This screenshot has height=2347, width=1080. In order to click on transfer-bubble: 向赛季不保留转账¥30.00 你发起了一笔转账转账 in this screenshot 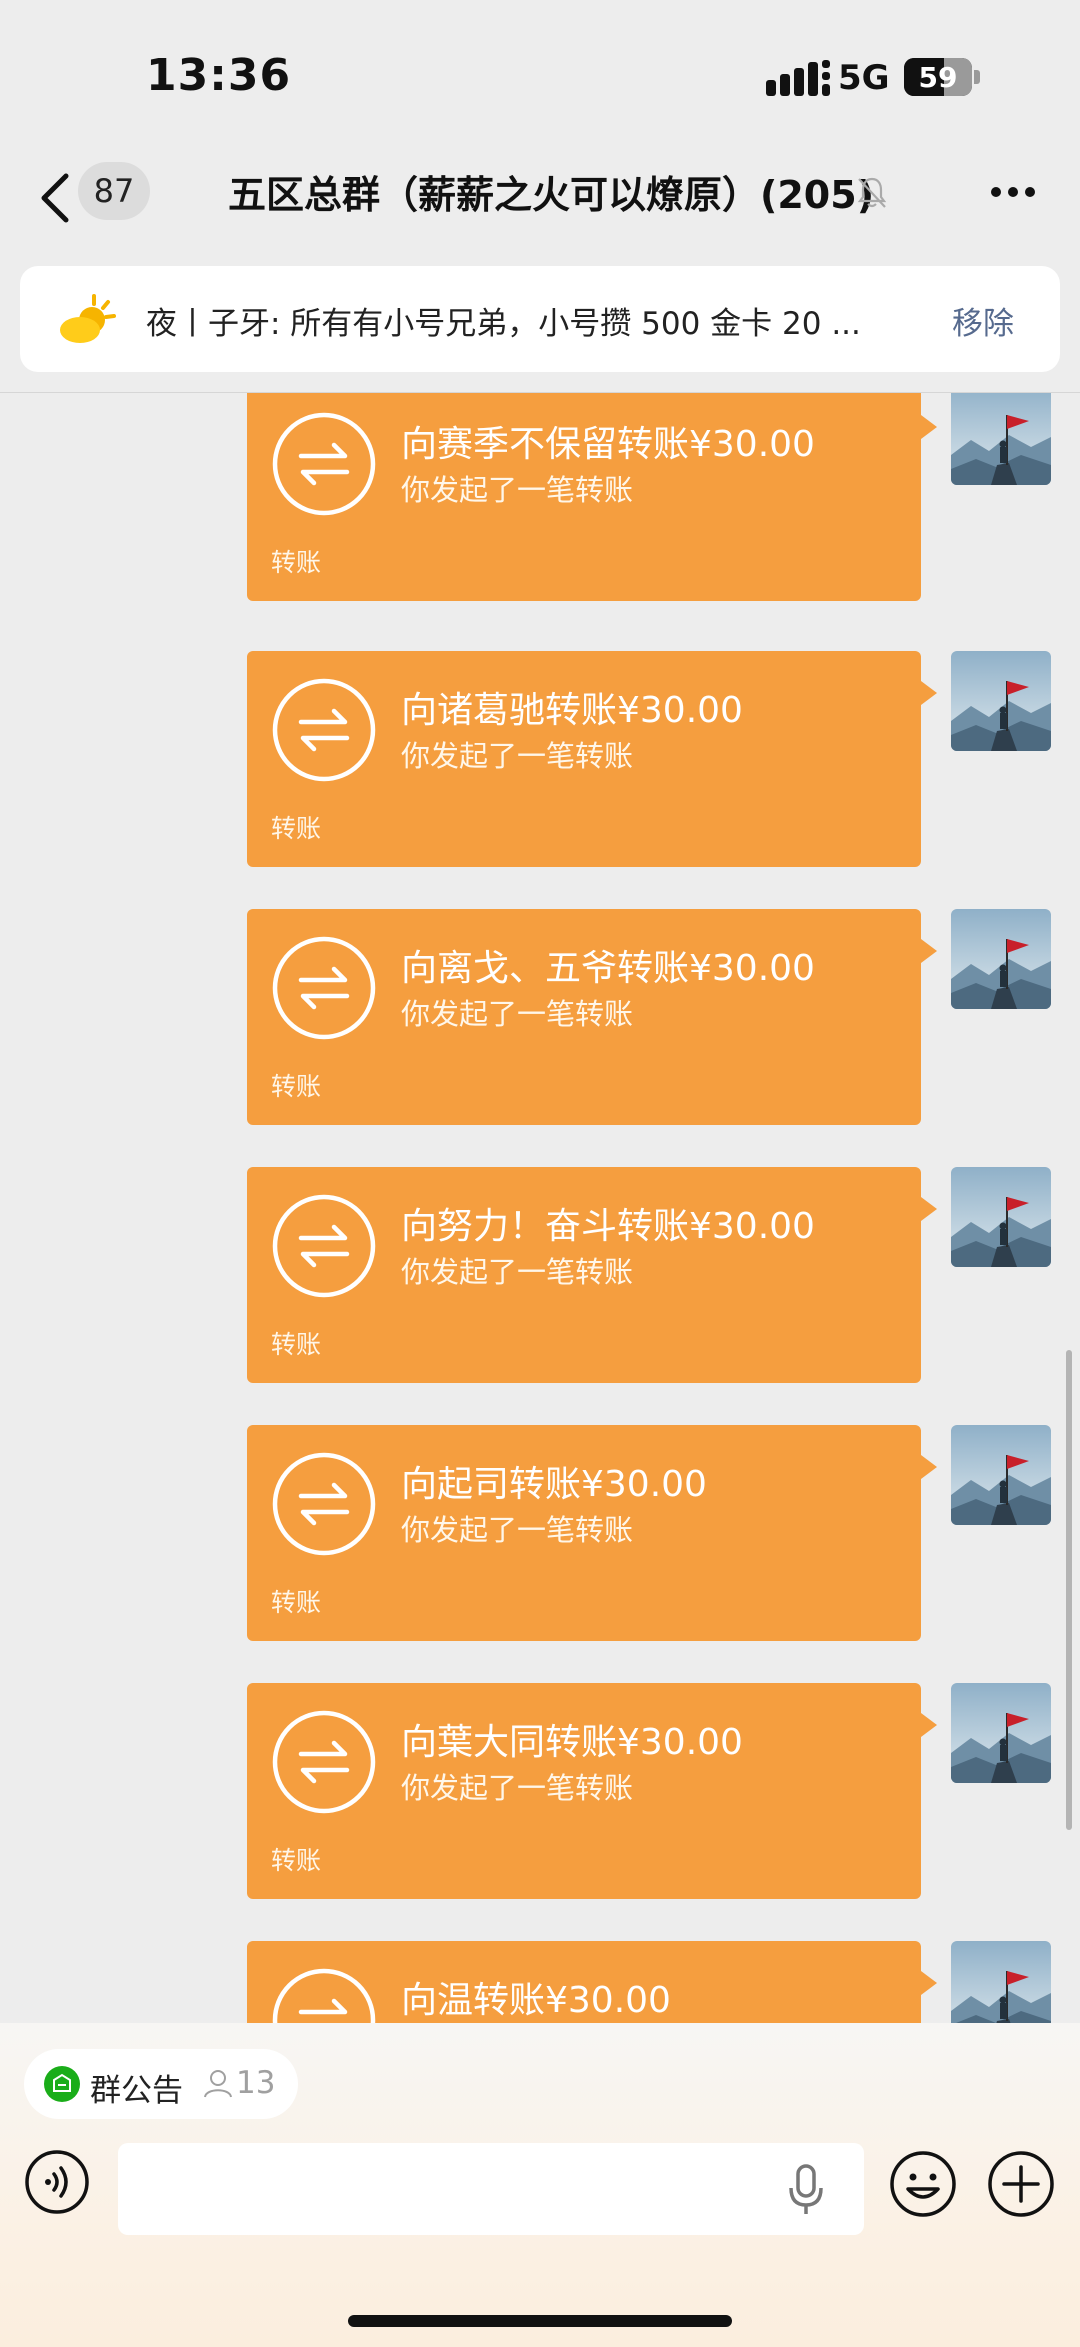, I will do `click(592, 497)`.